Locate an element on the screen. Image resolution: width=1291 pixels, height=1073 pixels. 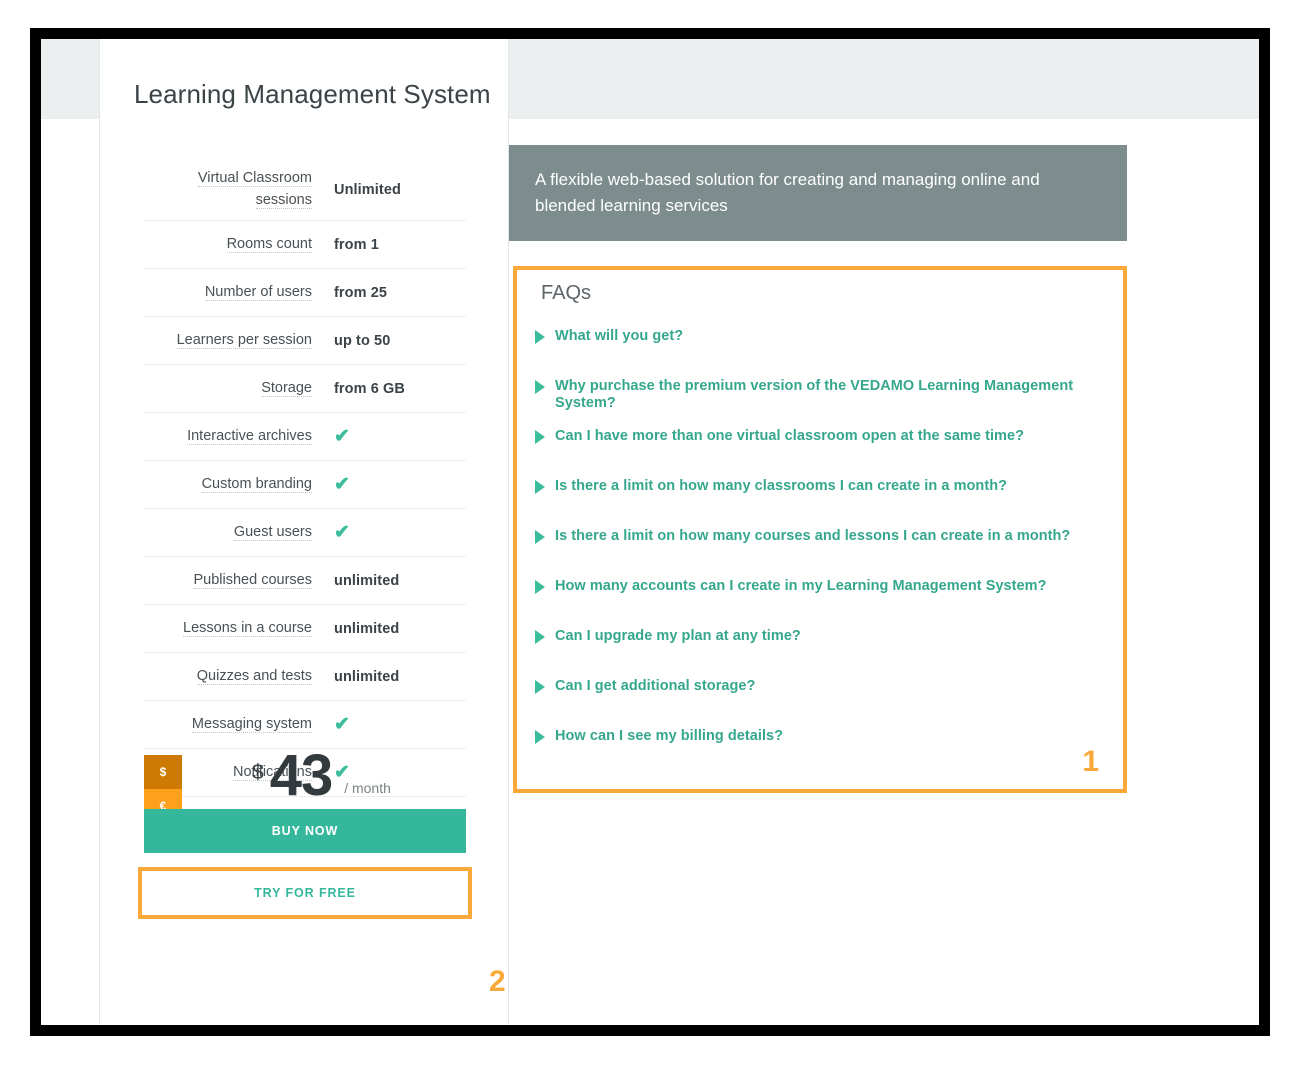
faq-item: What will you get? is located at coordinates (822, 353).